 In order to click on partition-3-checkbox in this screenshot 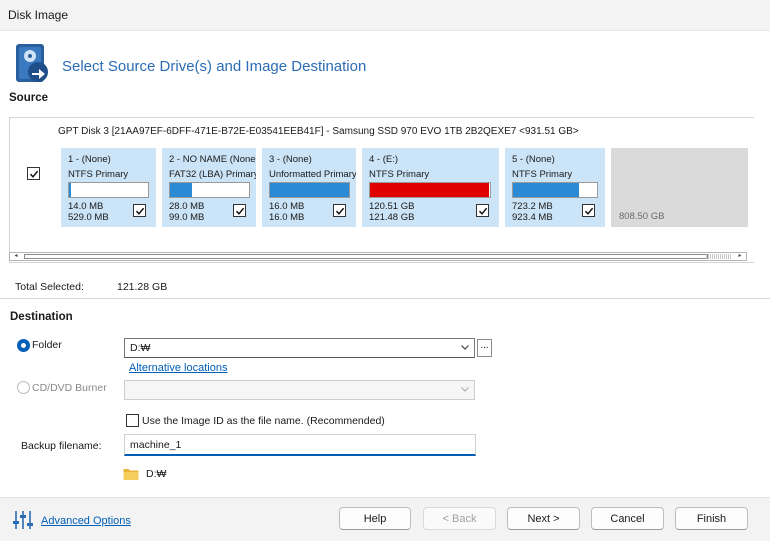, I will do `click(339, 210)`.